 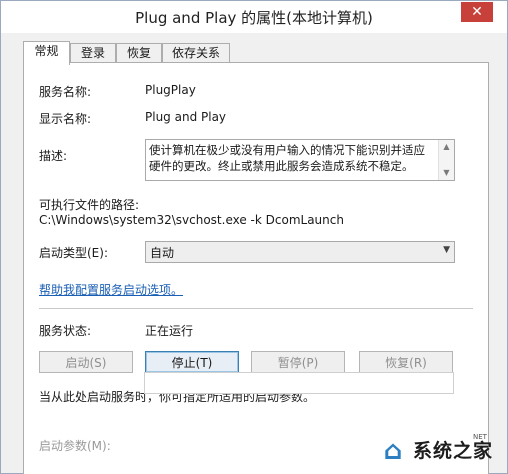 I want to click on watermark-logo: ⌂ 系统之家 NET, so click(x=437, y=451).